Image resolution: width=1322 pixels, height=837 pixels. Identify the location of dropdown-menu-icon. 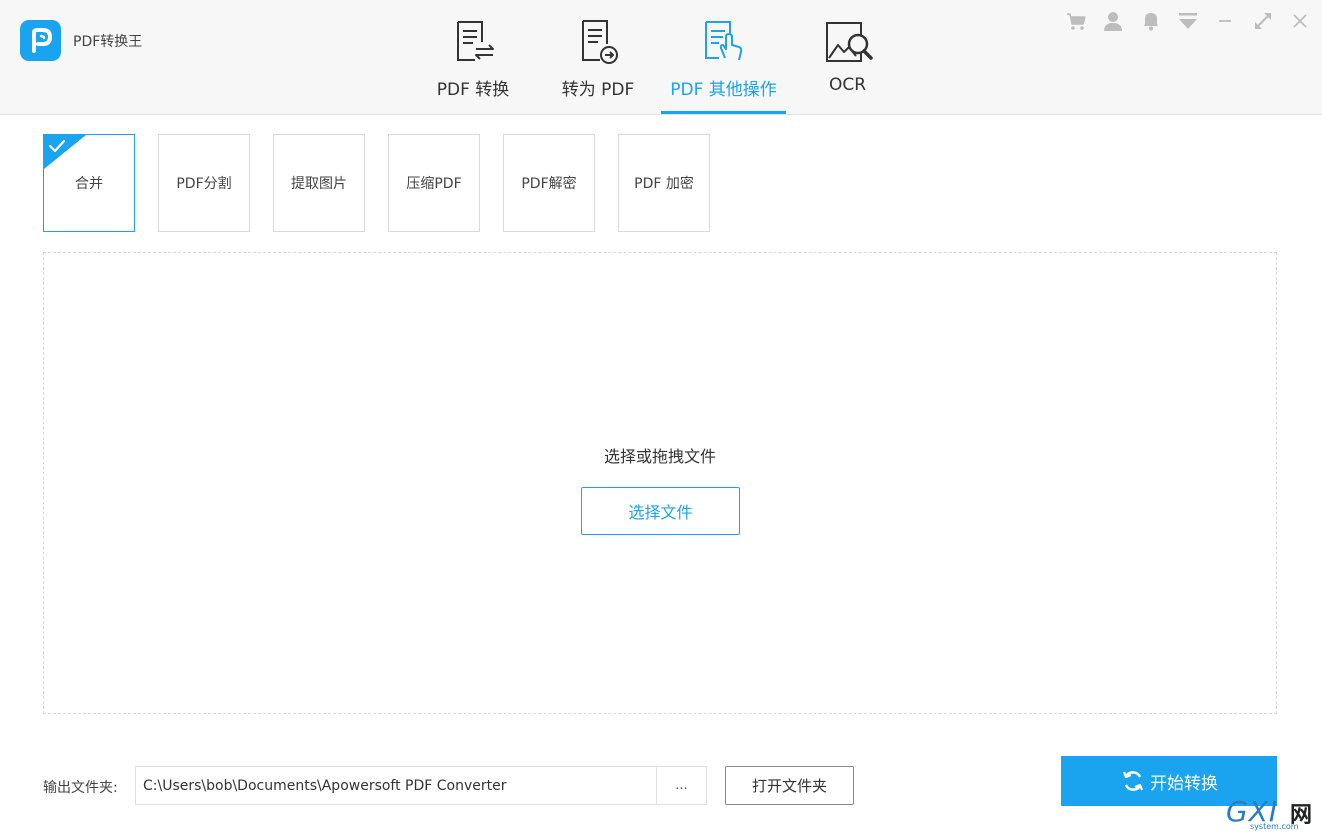
(1188, 21).